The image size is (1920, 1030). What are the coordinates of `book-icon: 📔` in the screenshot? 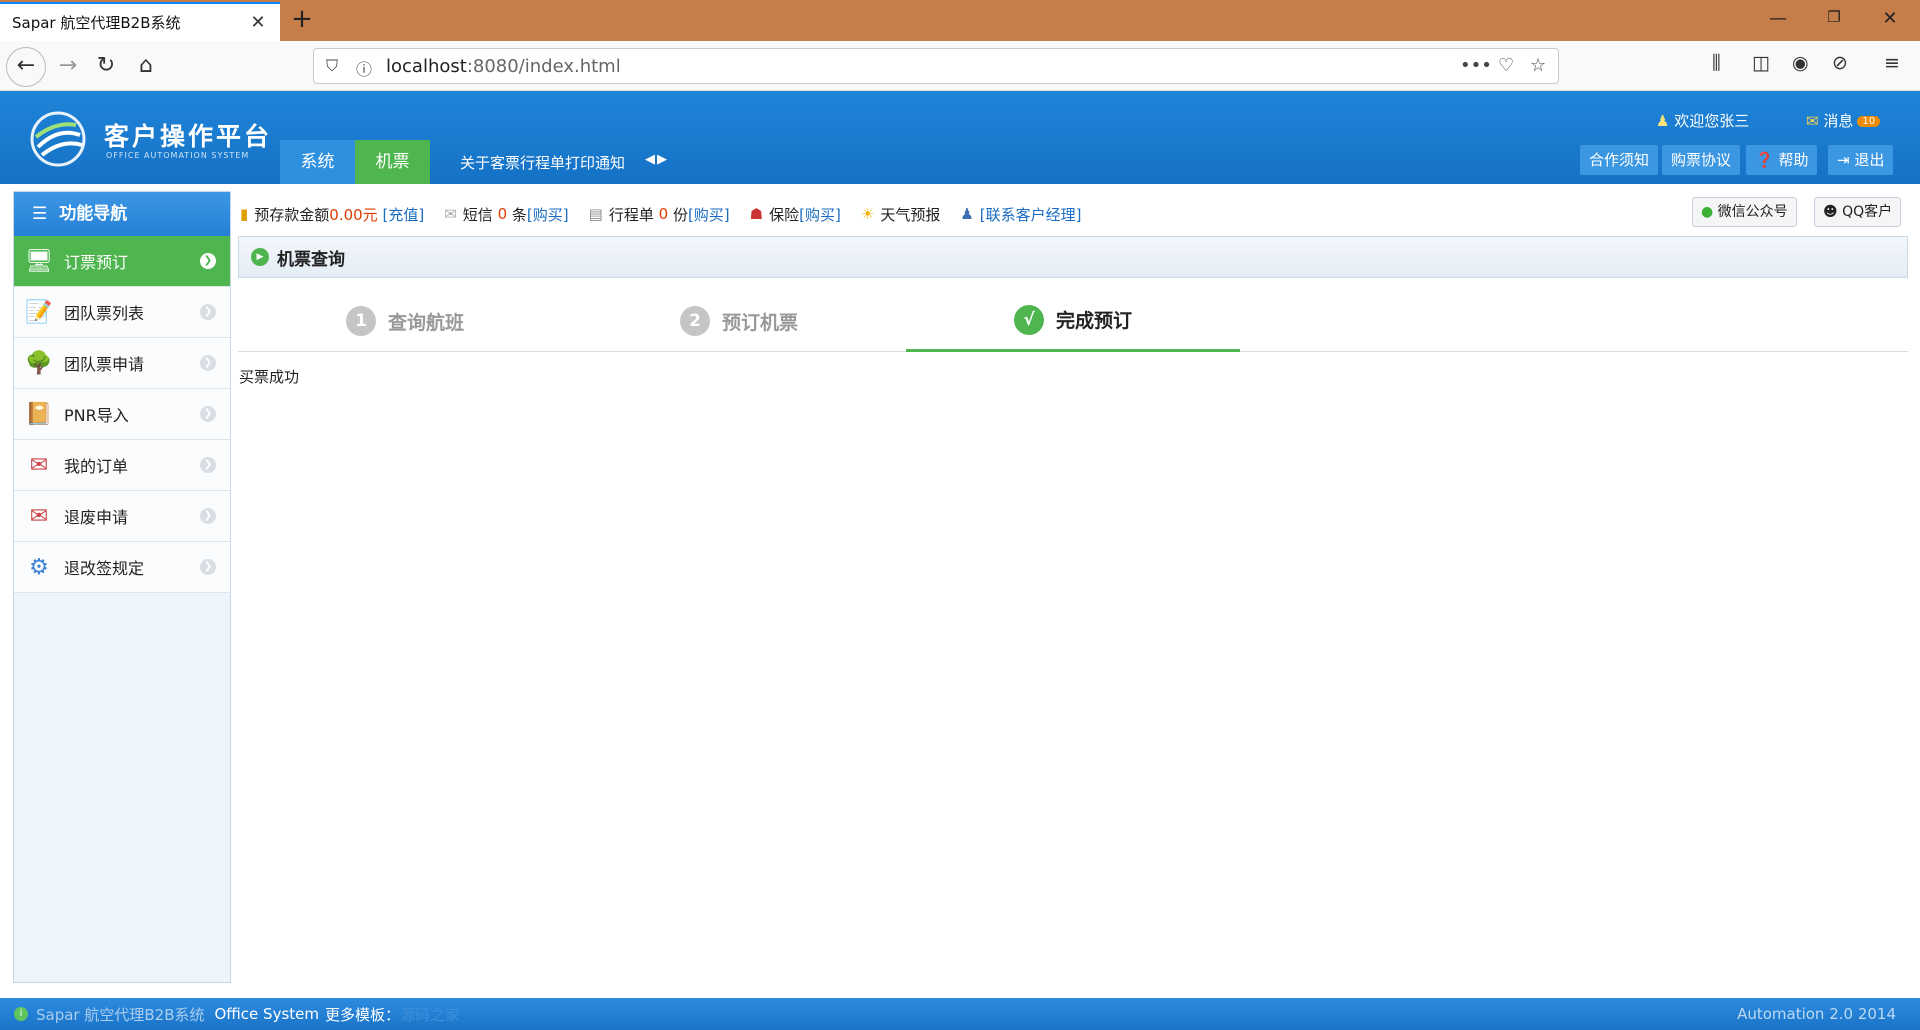 It's located at (39, 414).